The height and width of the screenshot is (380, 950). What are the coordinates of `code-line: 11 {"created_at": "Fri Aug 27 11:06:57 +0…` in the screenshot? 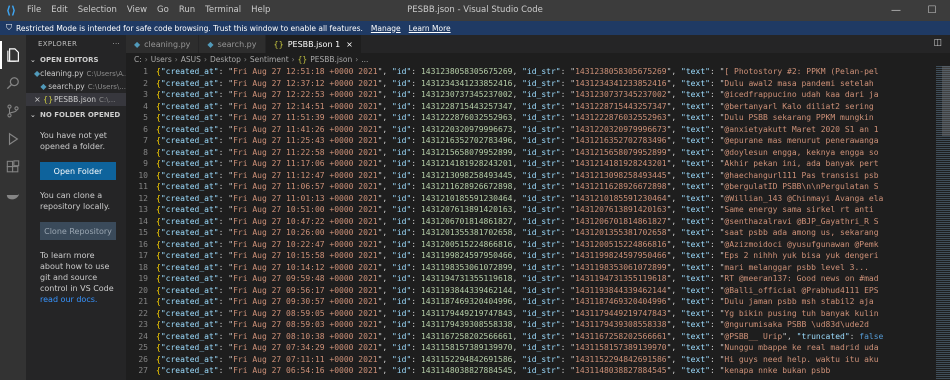 It's located at (531, 187).